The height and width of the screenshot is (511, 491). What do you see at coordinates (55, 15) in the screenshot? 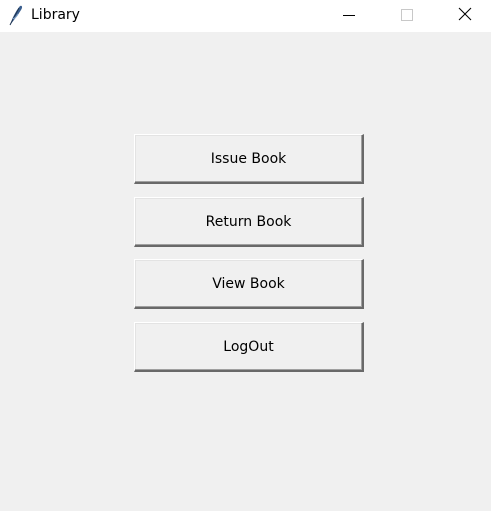
I see `window-title: Library` at bounding box center [55, 15].